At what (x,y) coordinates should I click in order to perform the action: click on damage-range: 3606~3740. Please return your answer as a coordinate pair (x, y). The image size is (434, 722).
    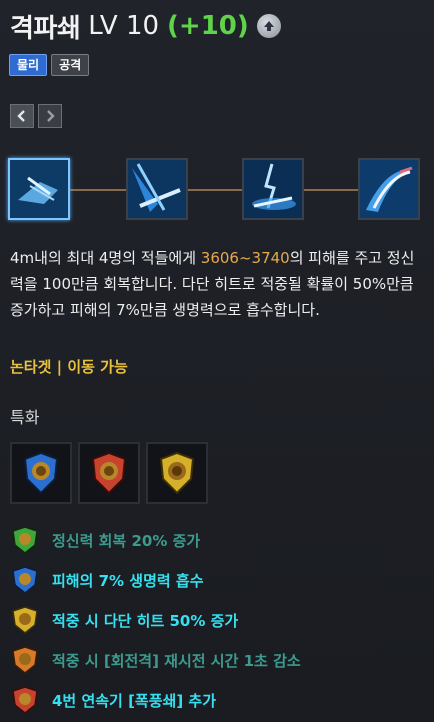
    Looking at the image, I should click on (245, 258).